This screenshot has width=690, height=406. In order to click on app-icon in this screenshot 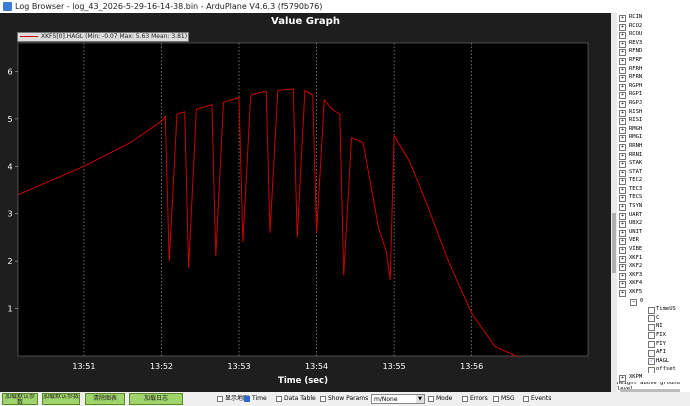, I will do `click(7, 6)`.